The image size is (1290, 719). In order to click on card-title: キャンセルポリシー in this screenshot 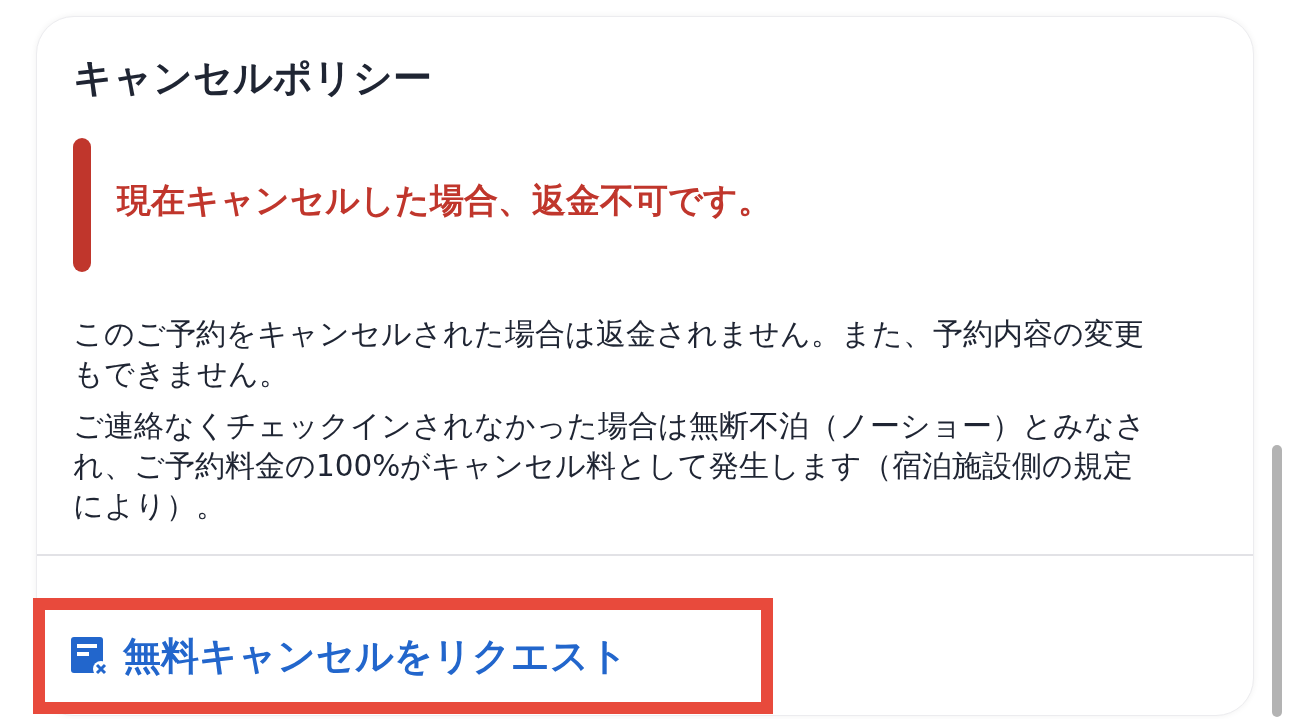, I will do `click(252, 78)`.